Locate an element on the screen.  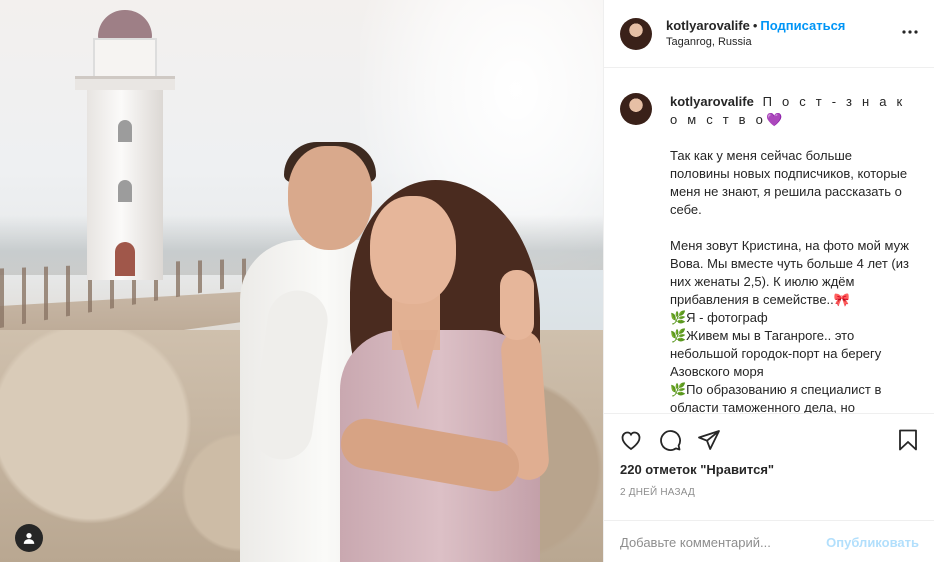
save-bookmark-icon is located at coordinates (908, 440).